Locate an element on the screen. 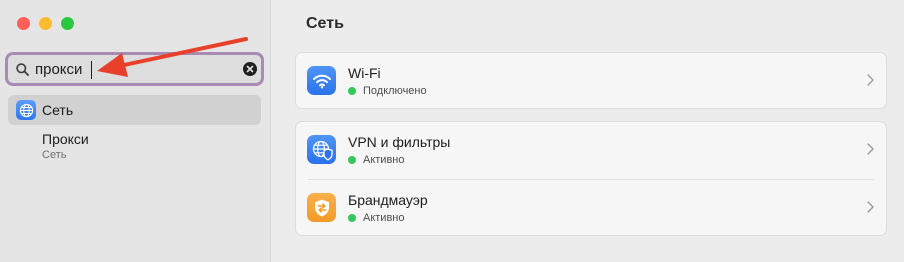  vpn-globe-shield-icon is located at coordinates (321, 149).